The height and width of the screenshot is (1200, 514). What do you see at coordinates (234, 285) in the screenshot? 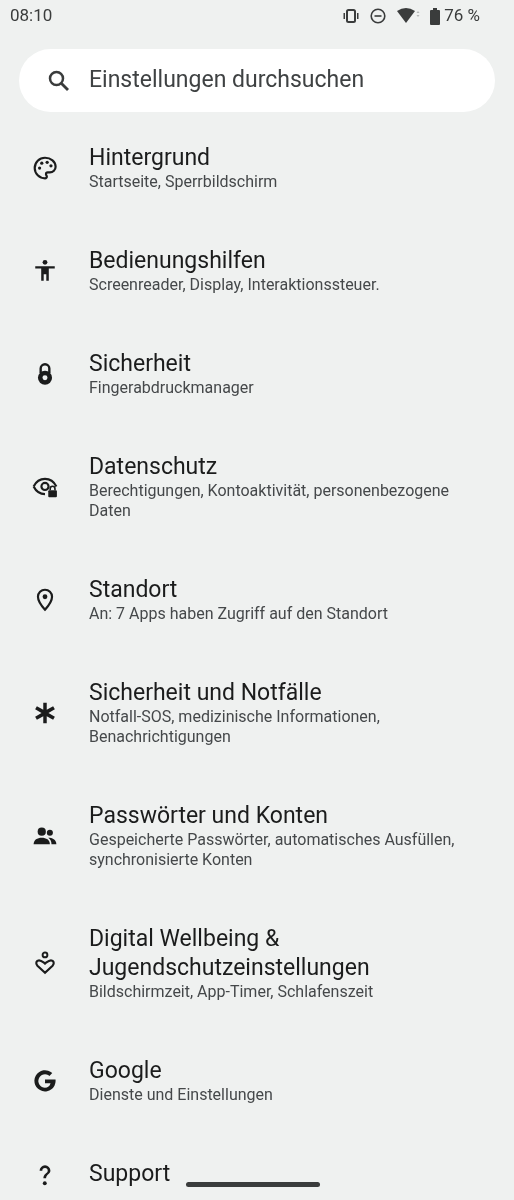
I see `item-subtitle: Screenreader, Display, Interaktionssteuer.` at bounding box center [234, 285].